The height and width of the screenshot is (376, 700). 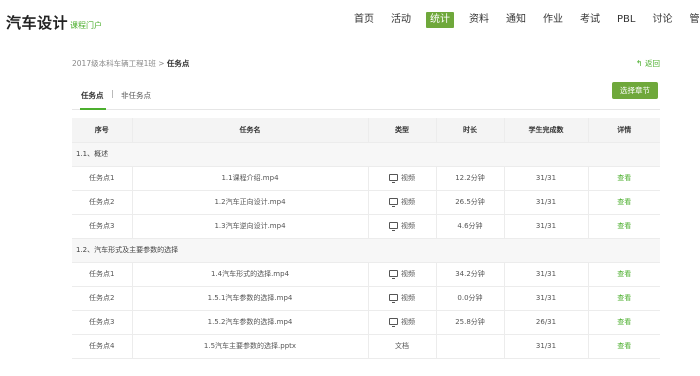 What do you see at coordinates (37, 23) in the screenshot?
I see `course-title: 汽车设计` at bounding box center [37, 23].